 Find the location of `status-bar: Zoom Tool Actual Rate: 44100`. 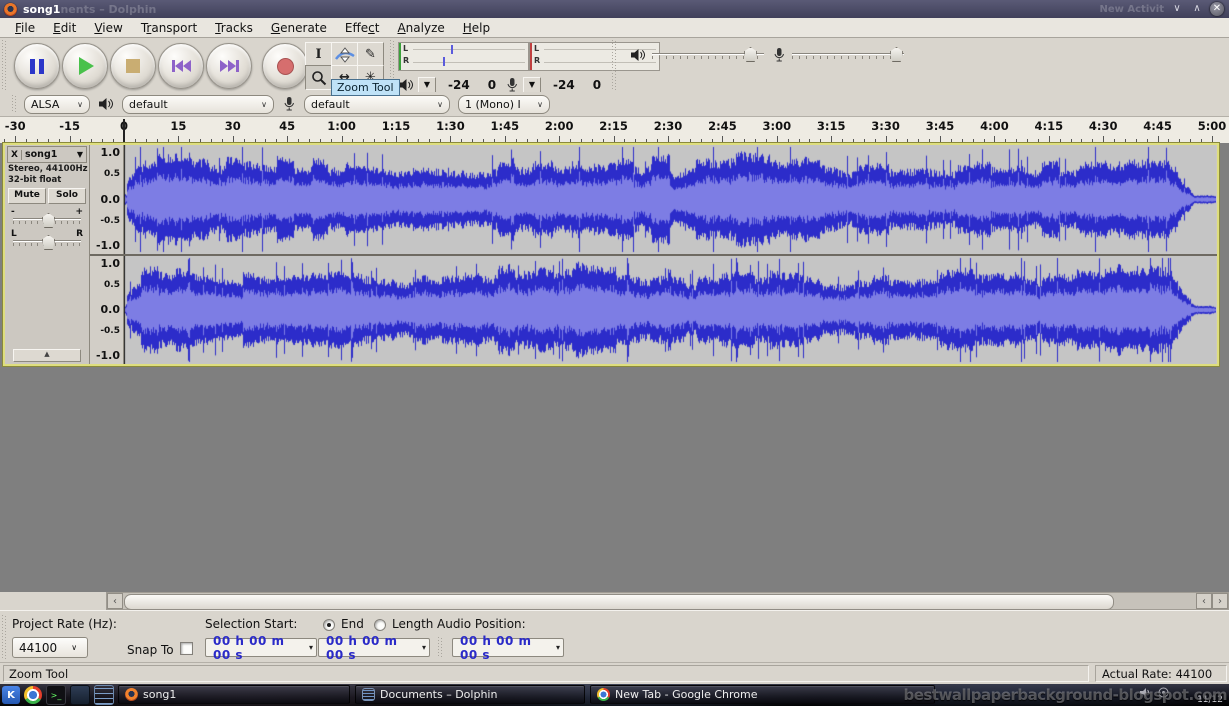

status-bar: Zoom Tool Actual Rate: 44100 is located at coordinates (614, 673).